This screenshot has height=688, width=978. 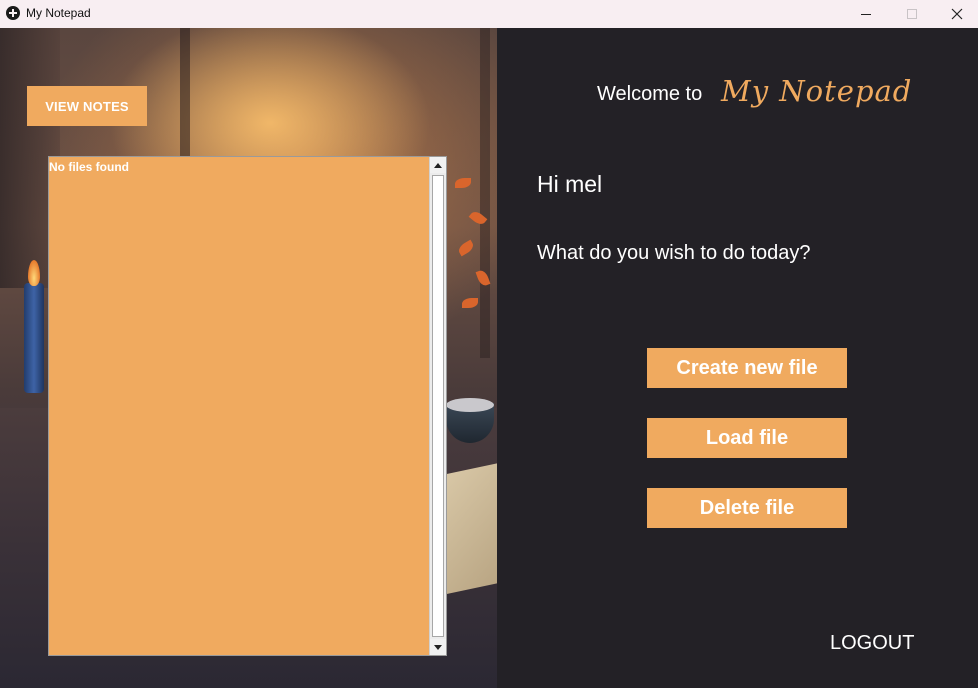 I want to click on scroll-thumb, so click(x=438, y=406).